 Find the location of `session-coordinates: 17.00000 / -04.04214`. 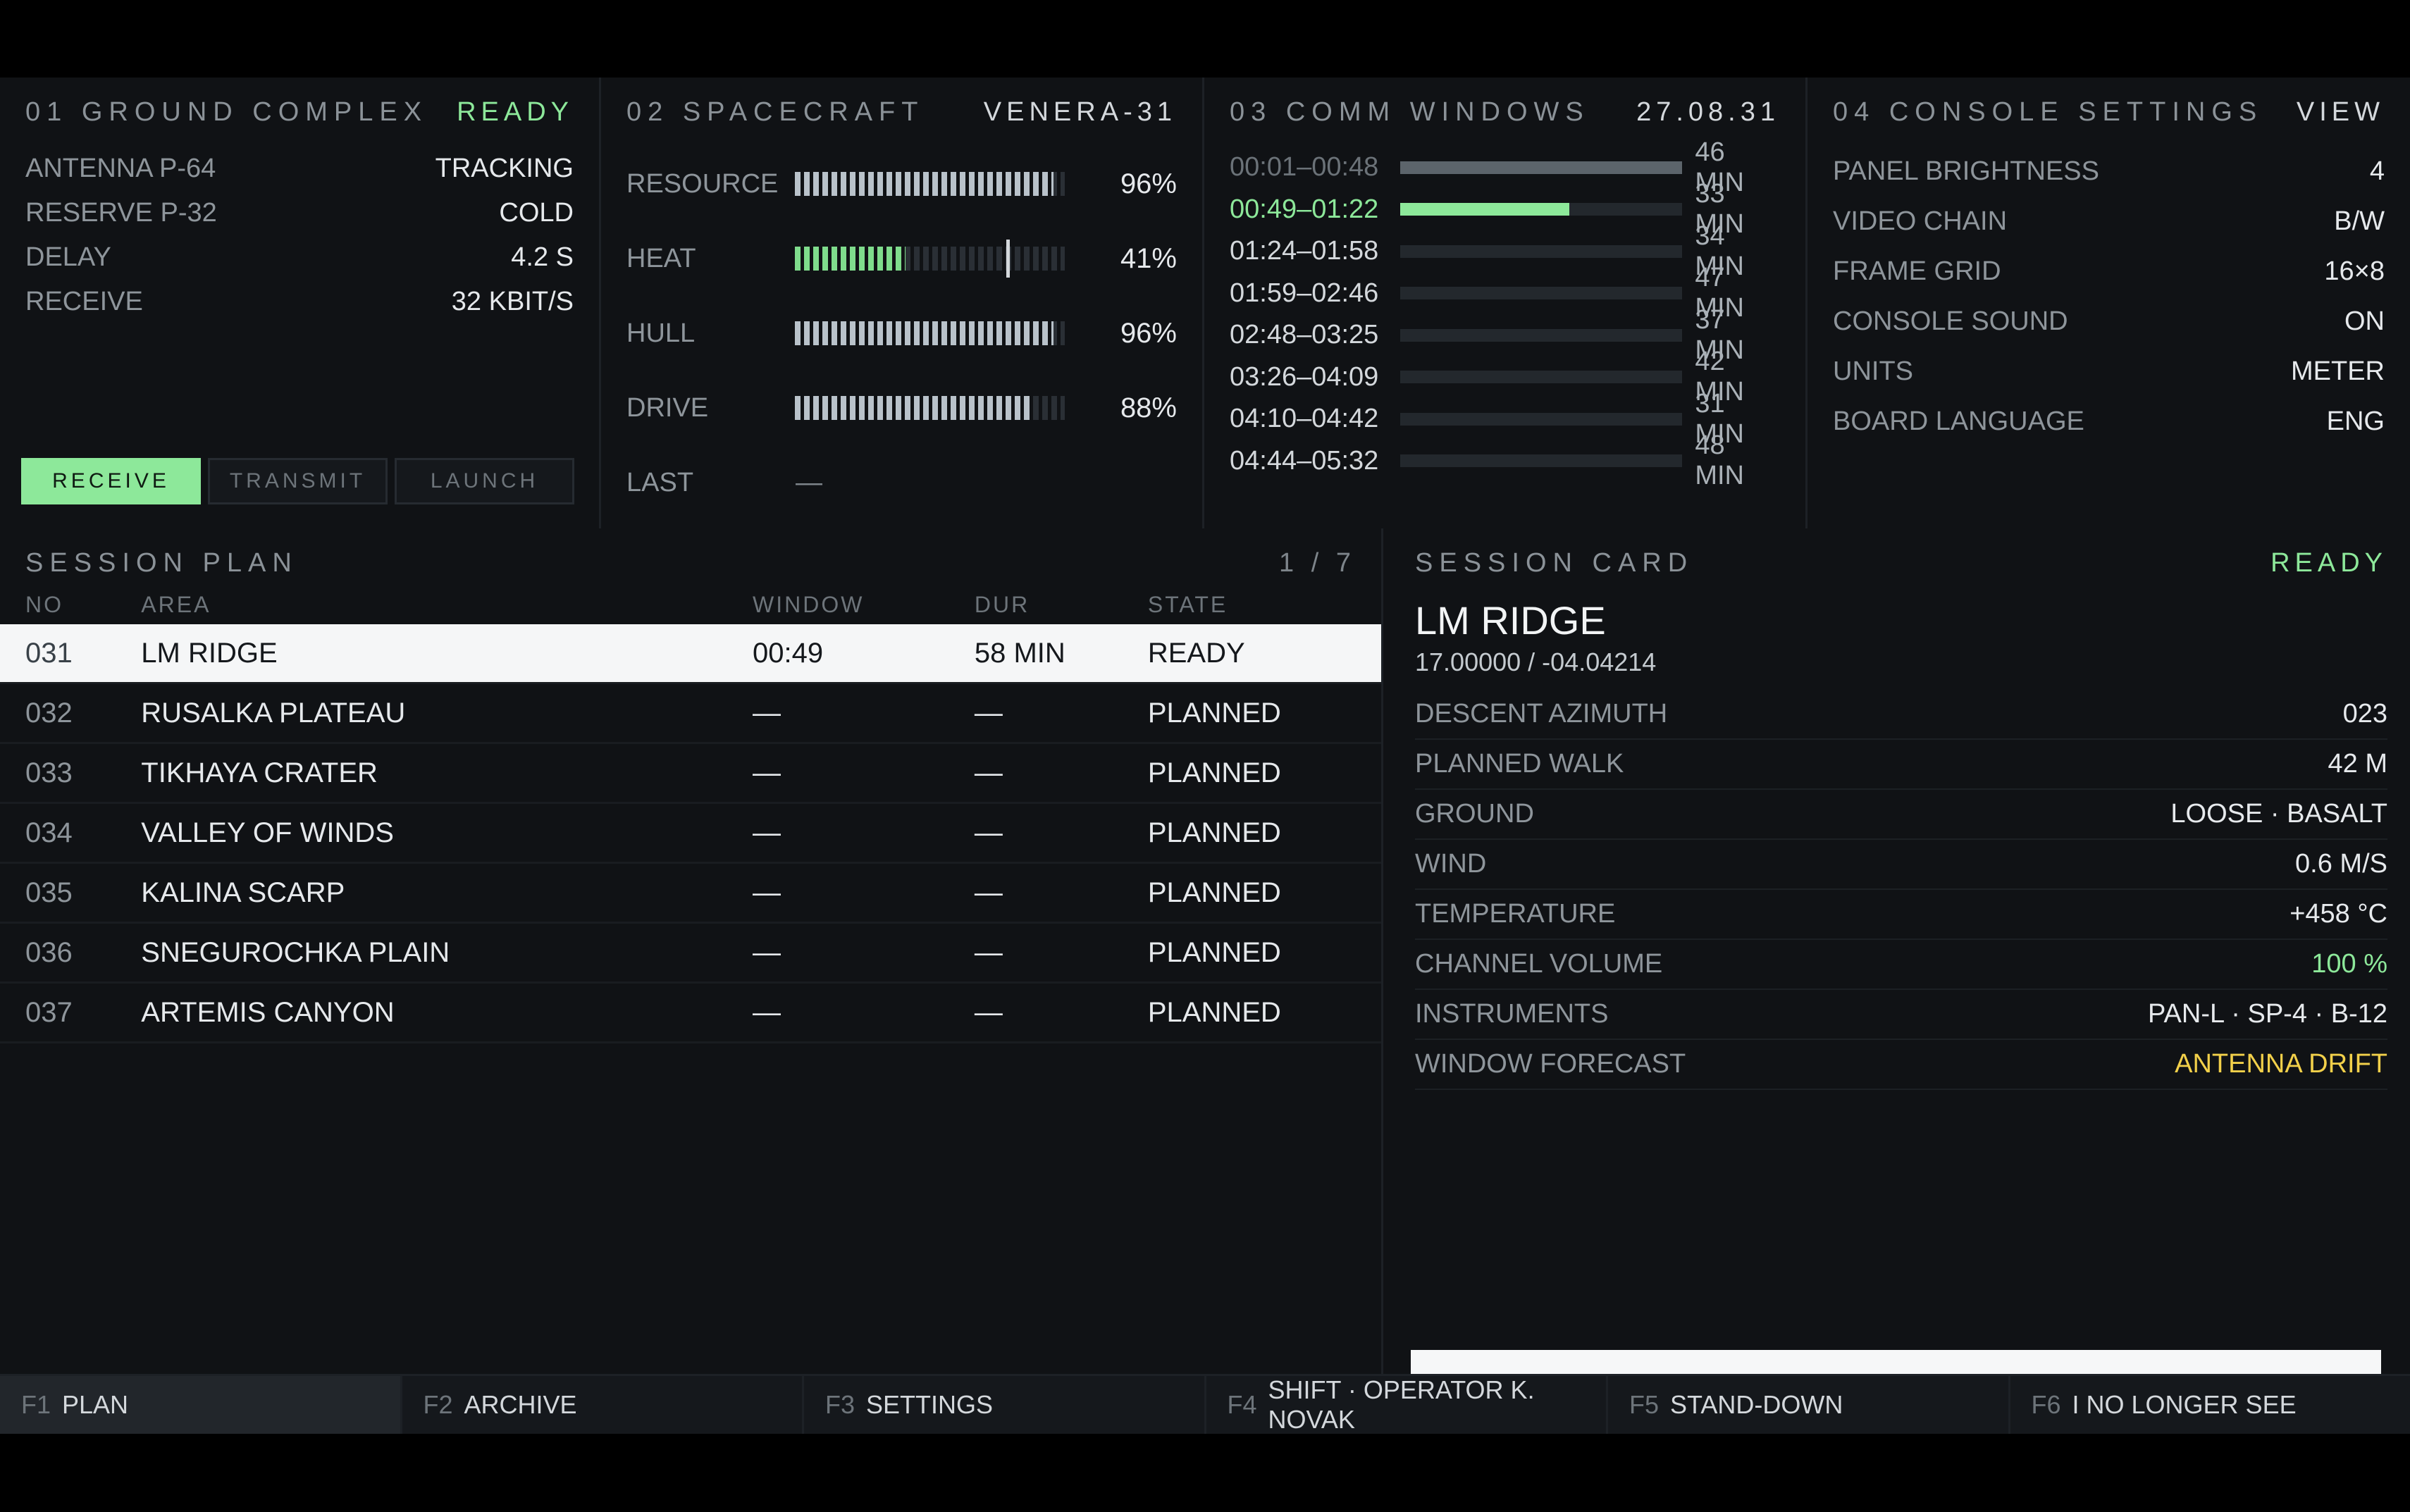

session-coordinates: 17.00000 / -04.04214 is located at coordinates (1536, 661).